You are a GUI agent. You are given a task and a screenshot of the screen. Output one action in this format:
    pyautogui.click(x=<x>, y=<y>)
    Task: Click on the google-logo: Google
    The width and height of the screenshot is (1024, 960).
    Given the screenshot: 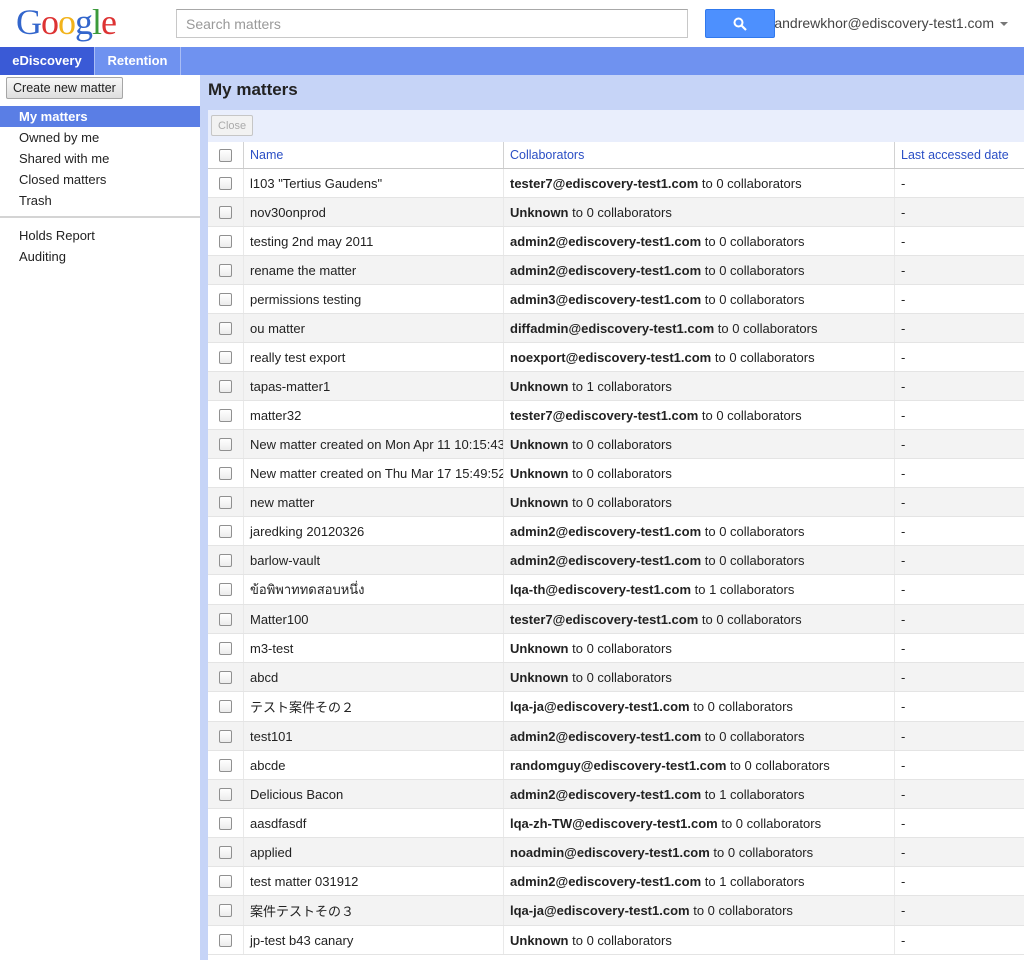 What is the action you would take?
    pyautogui.click(x=66, y=22)
    